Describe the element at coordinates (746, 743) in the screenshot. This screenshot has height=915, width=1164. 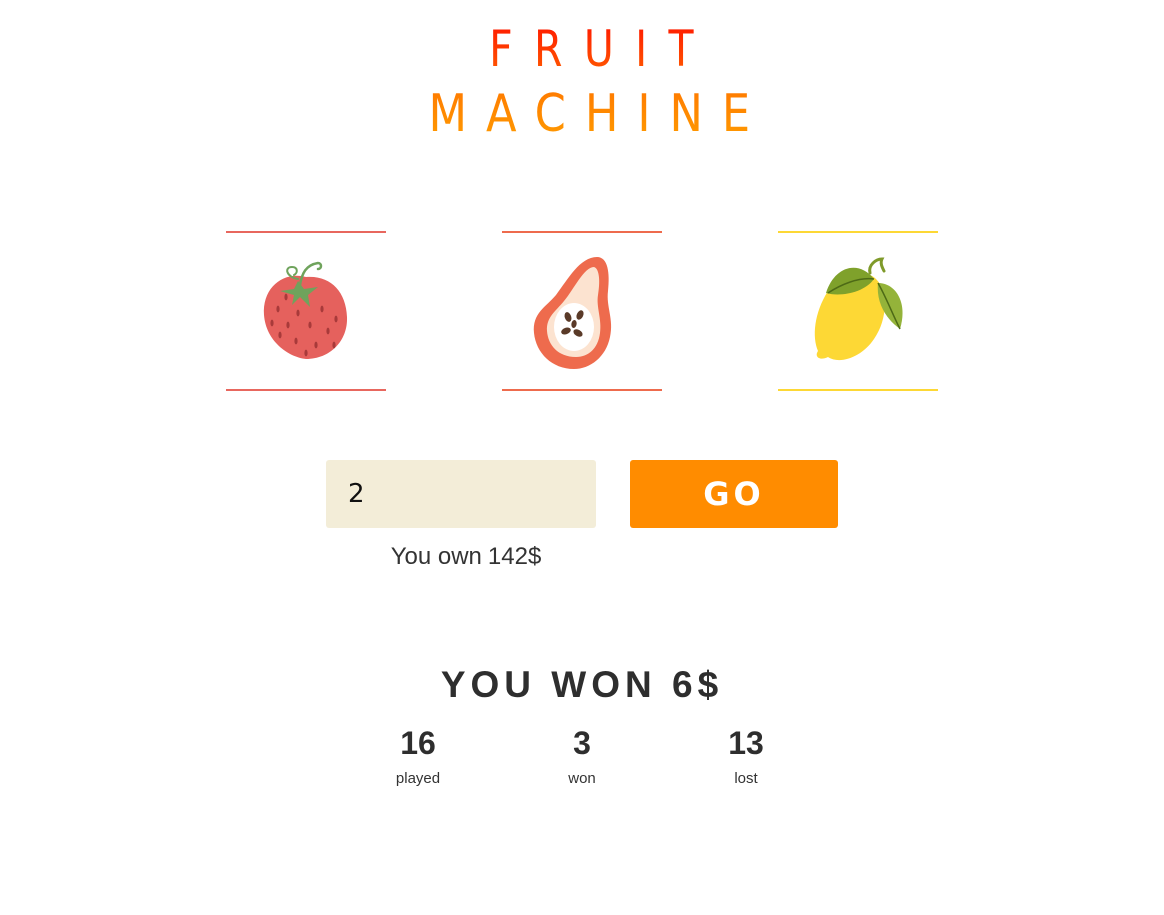
I see `stat-lost-value: 13` at that location.